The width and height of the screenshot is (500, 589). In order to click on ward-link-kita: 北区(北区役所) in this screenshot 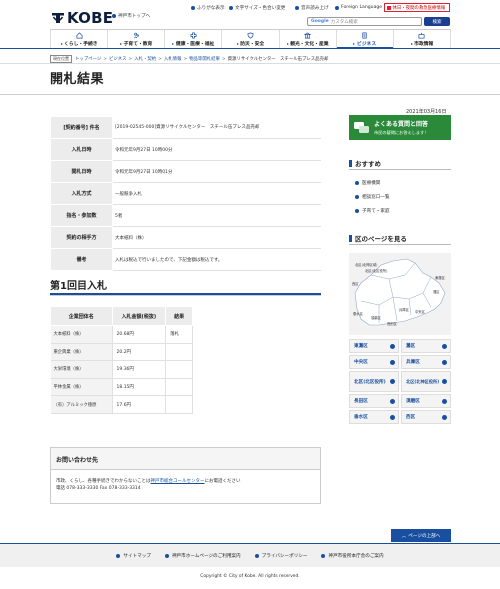, I will do `click(374, 381)`.